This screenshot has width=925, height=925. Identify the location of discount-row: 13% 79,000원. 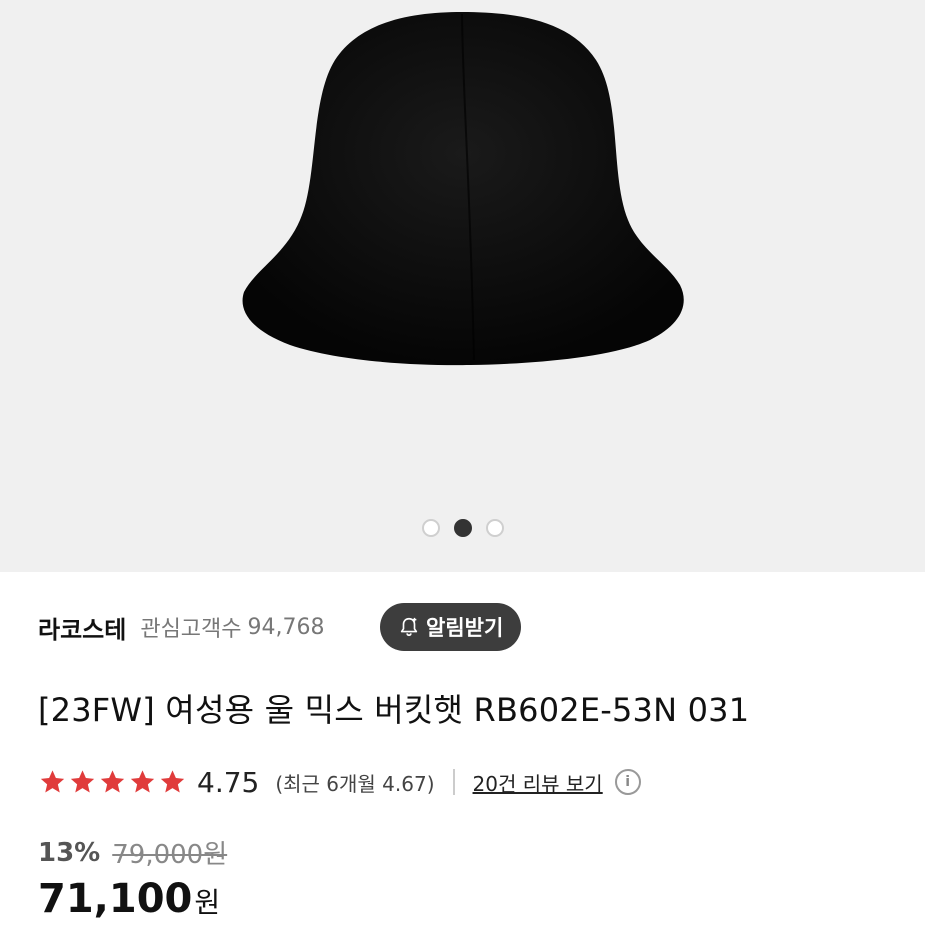
(132, 852).